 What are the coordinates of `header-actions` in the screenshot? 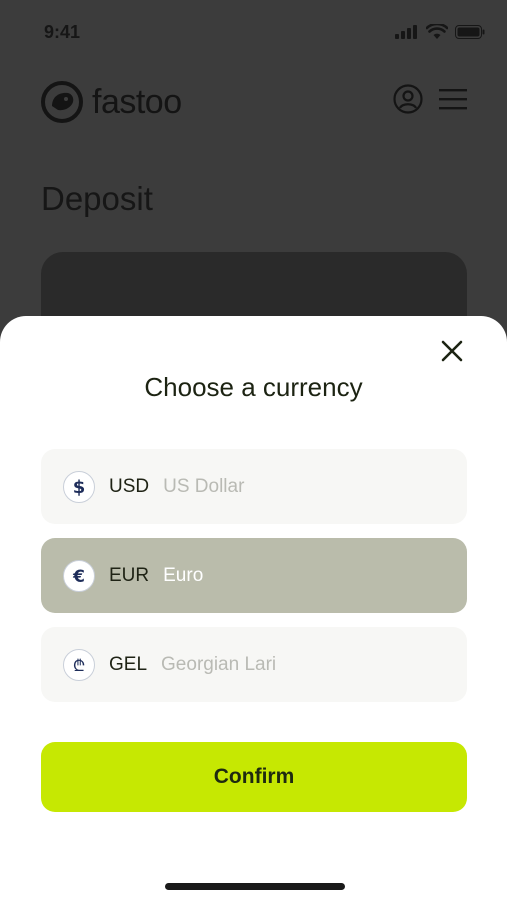 It's located at (430, 99).